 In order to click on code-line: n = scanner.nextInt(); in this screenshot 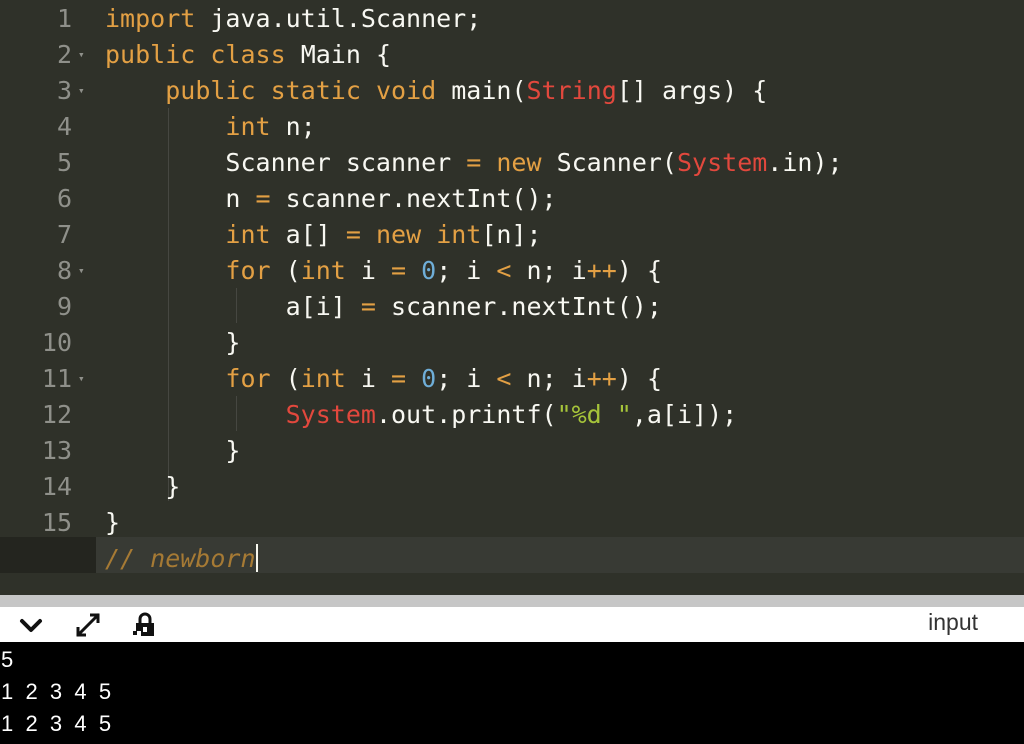, I will do `click(564, 199)`.